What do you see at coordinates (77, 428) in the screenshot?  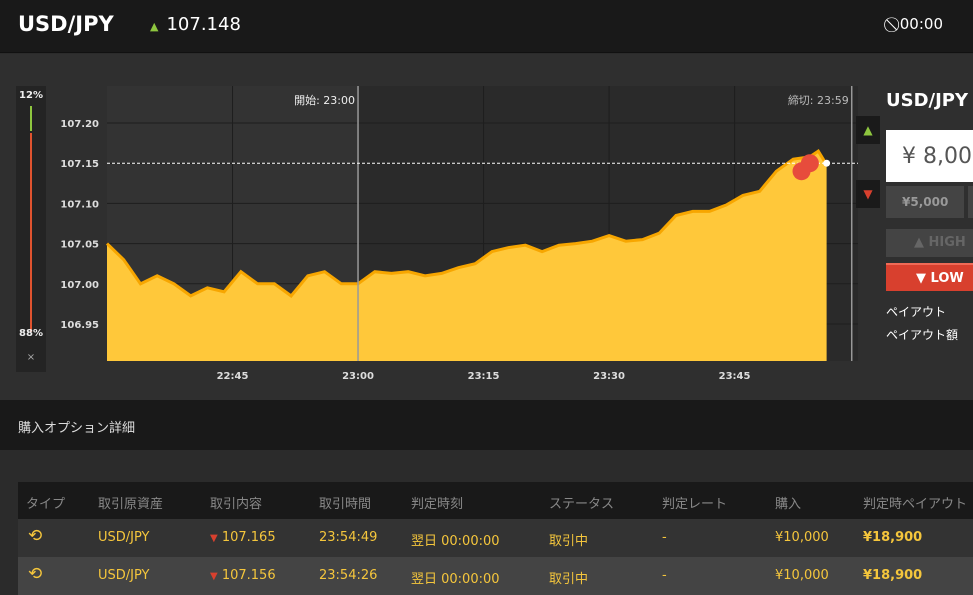 I see `section-title: 購入オプション詳細` at bounding box center [77, 428].